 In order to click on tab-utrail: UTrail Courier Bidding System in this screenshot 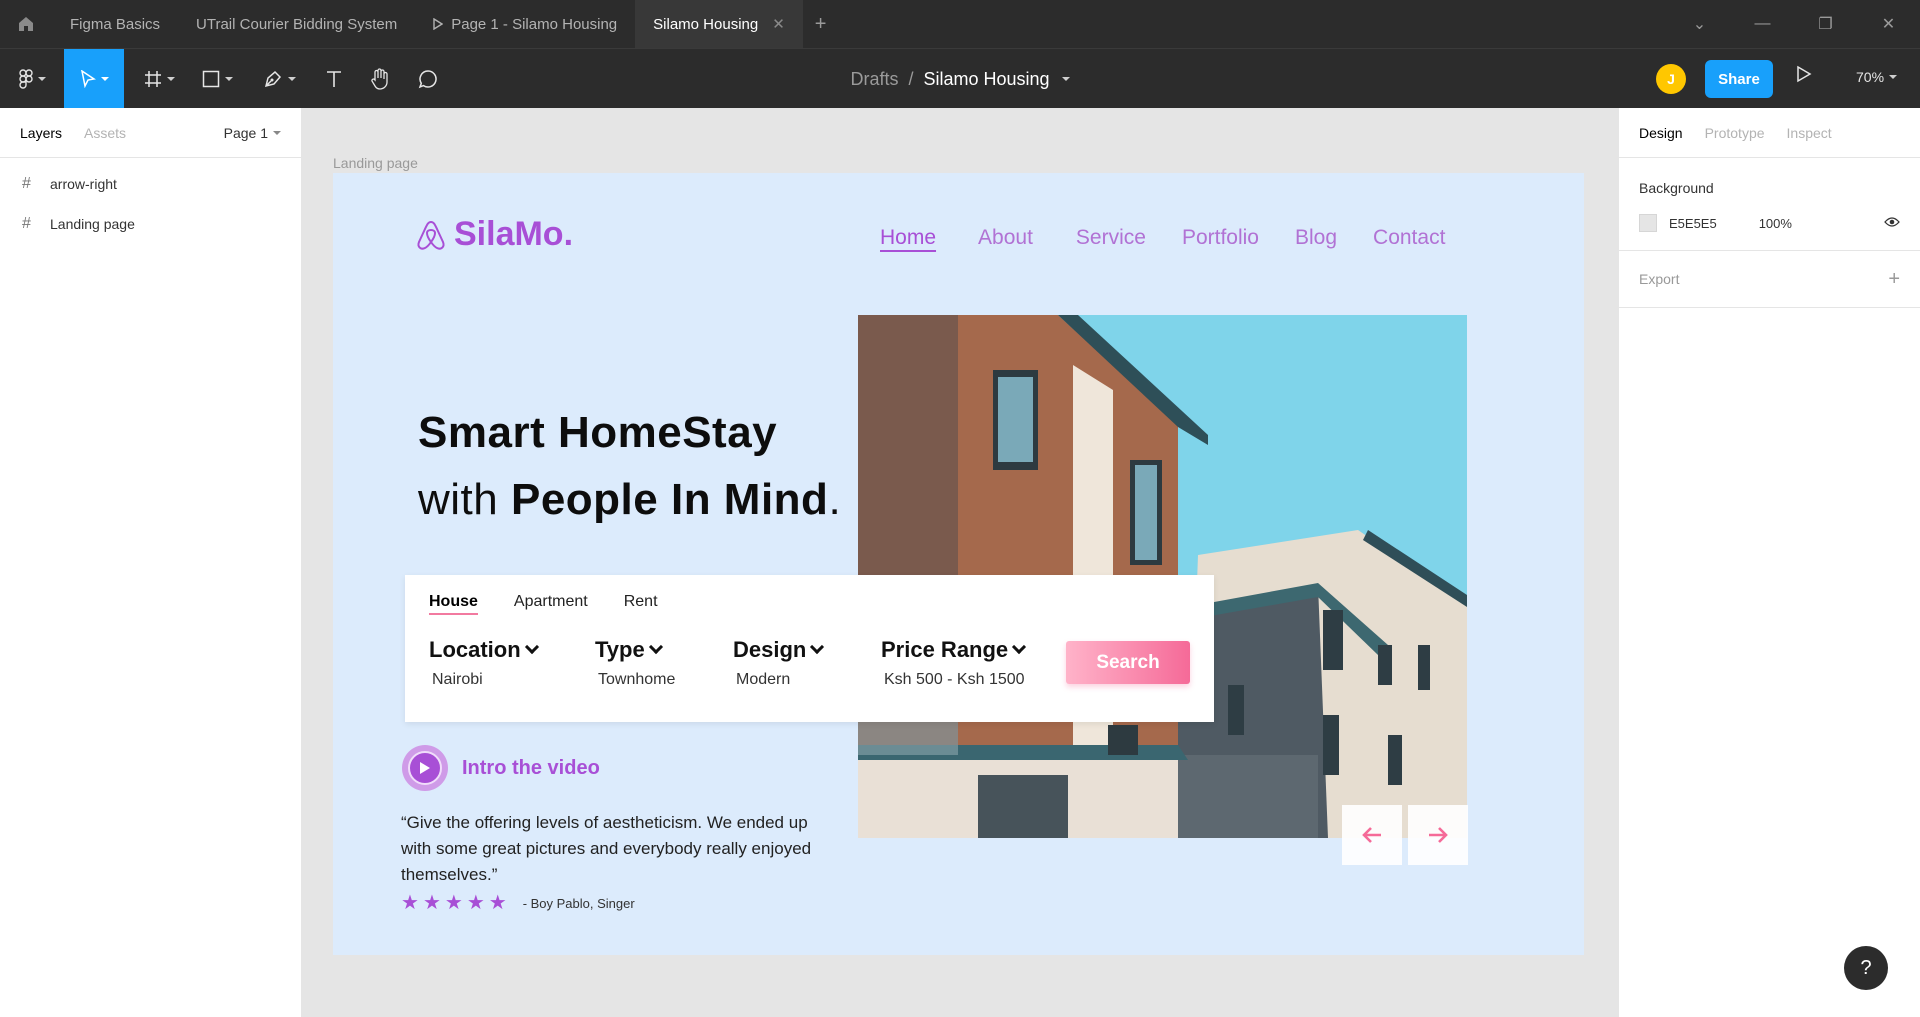, I will do `click(296, 24)`.